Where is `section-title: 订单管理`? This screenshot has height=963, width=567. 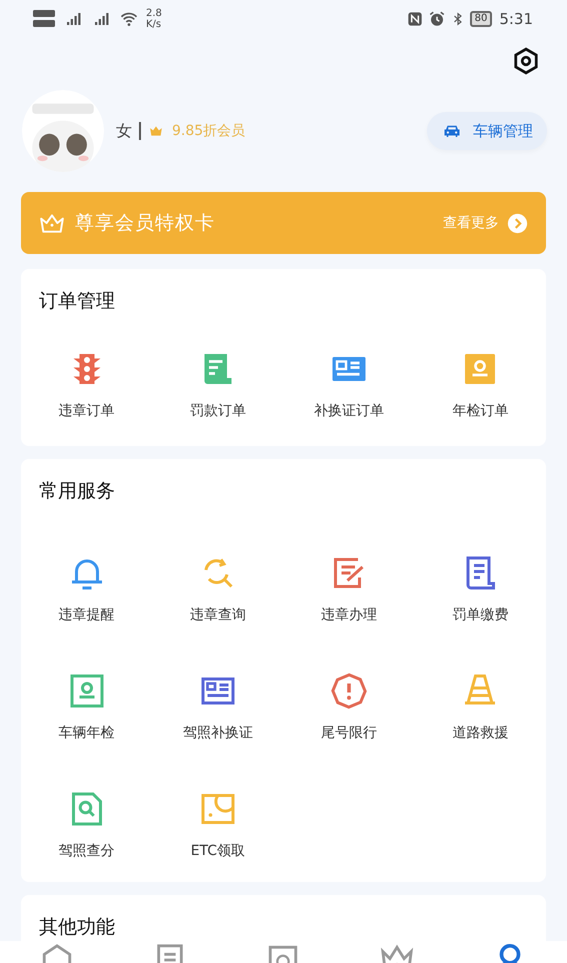
section-title: 订单管理 is located at coordinates (77, 301).